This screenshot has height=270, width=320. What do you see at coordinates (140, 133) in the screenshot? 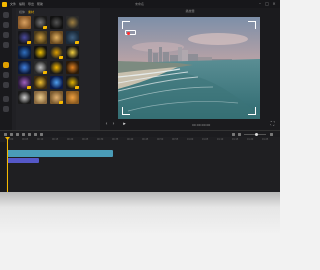
I see `timeline-toolbar` at bounding box center [140, 133].